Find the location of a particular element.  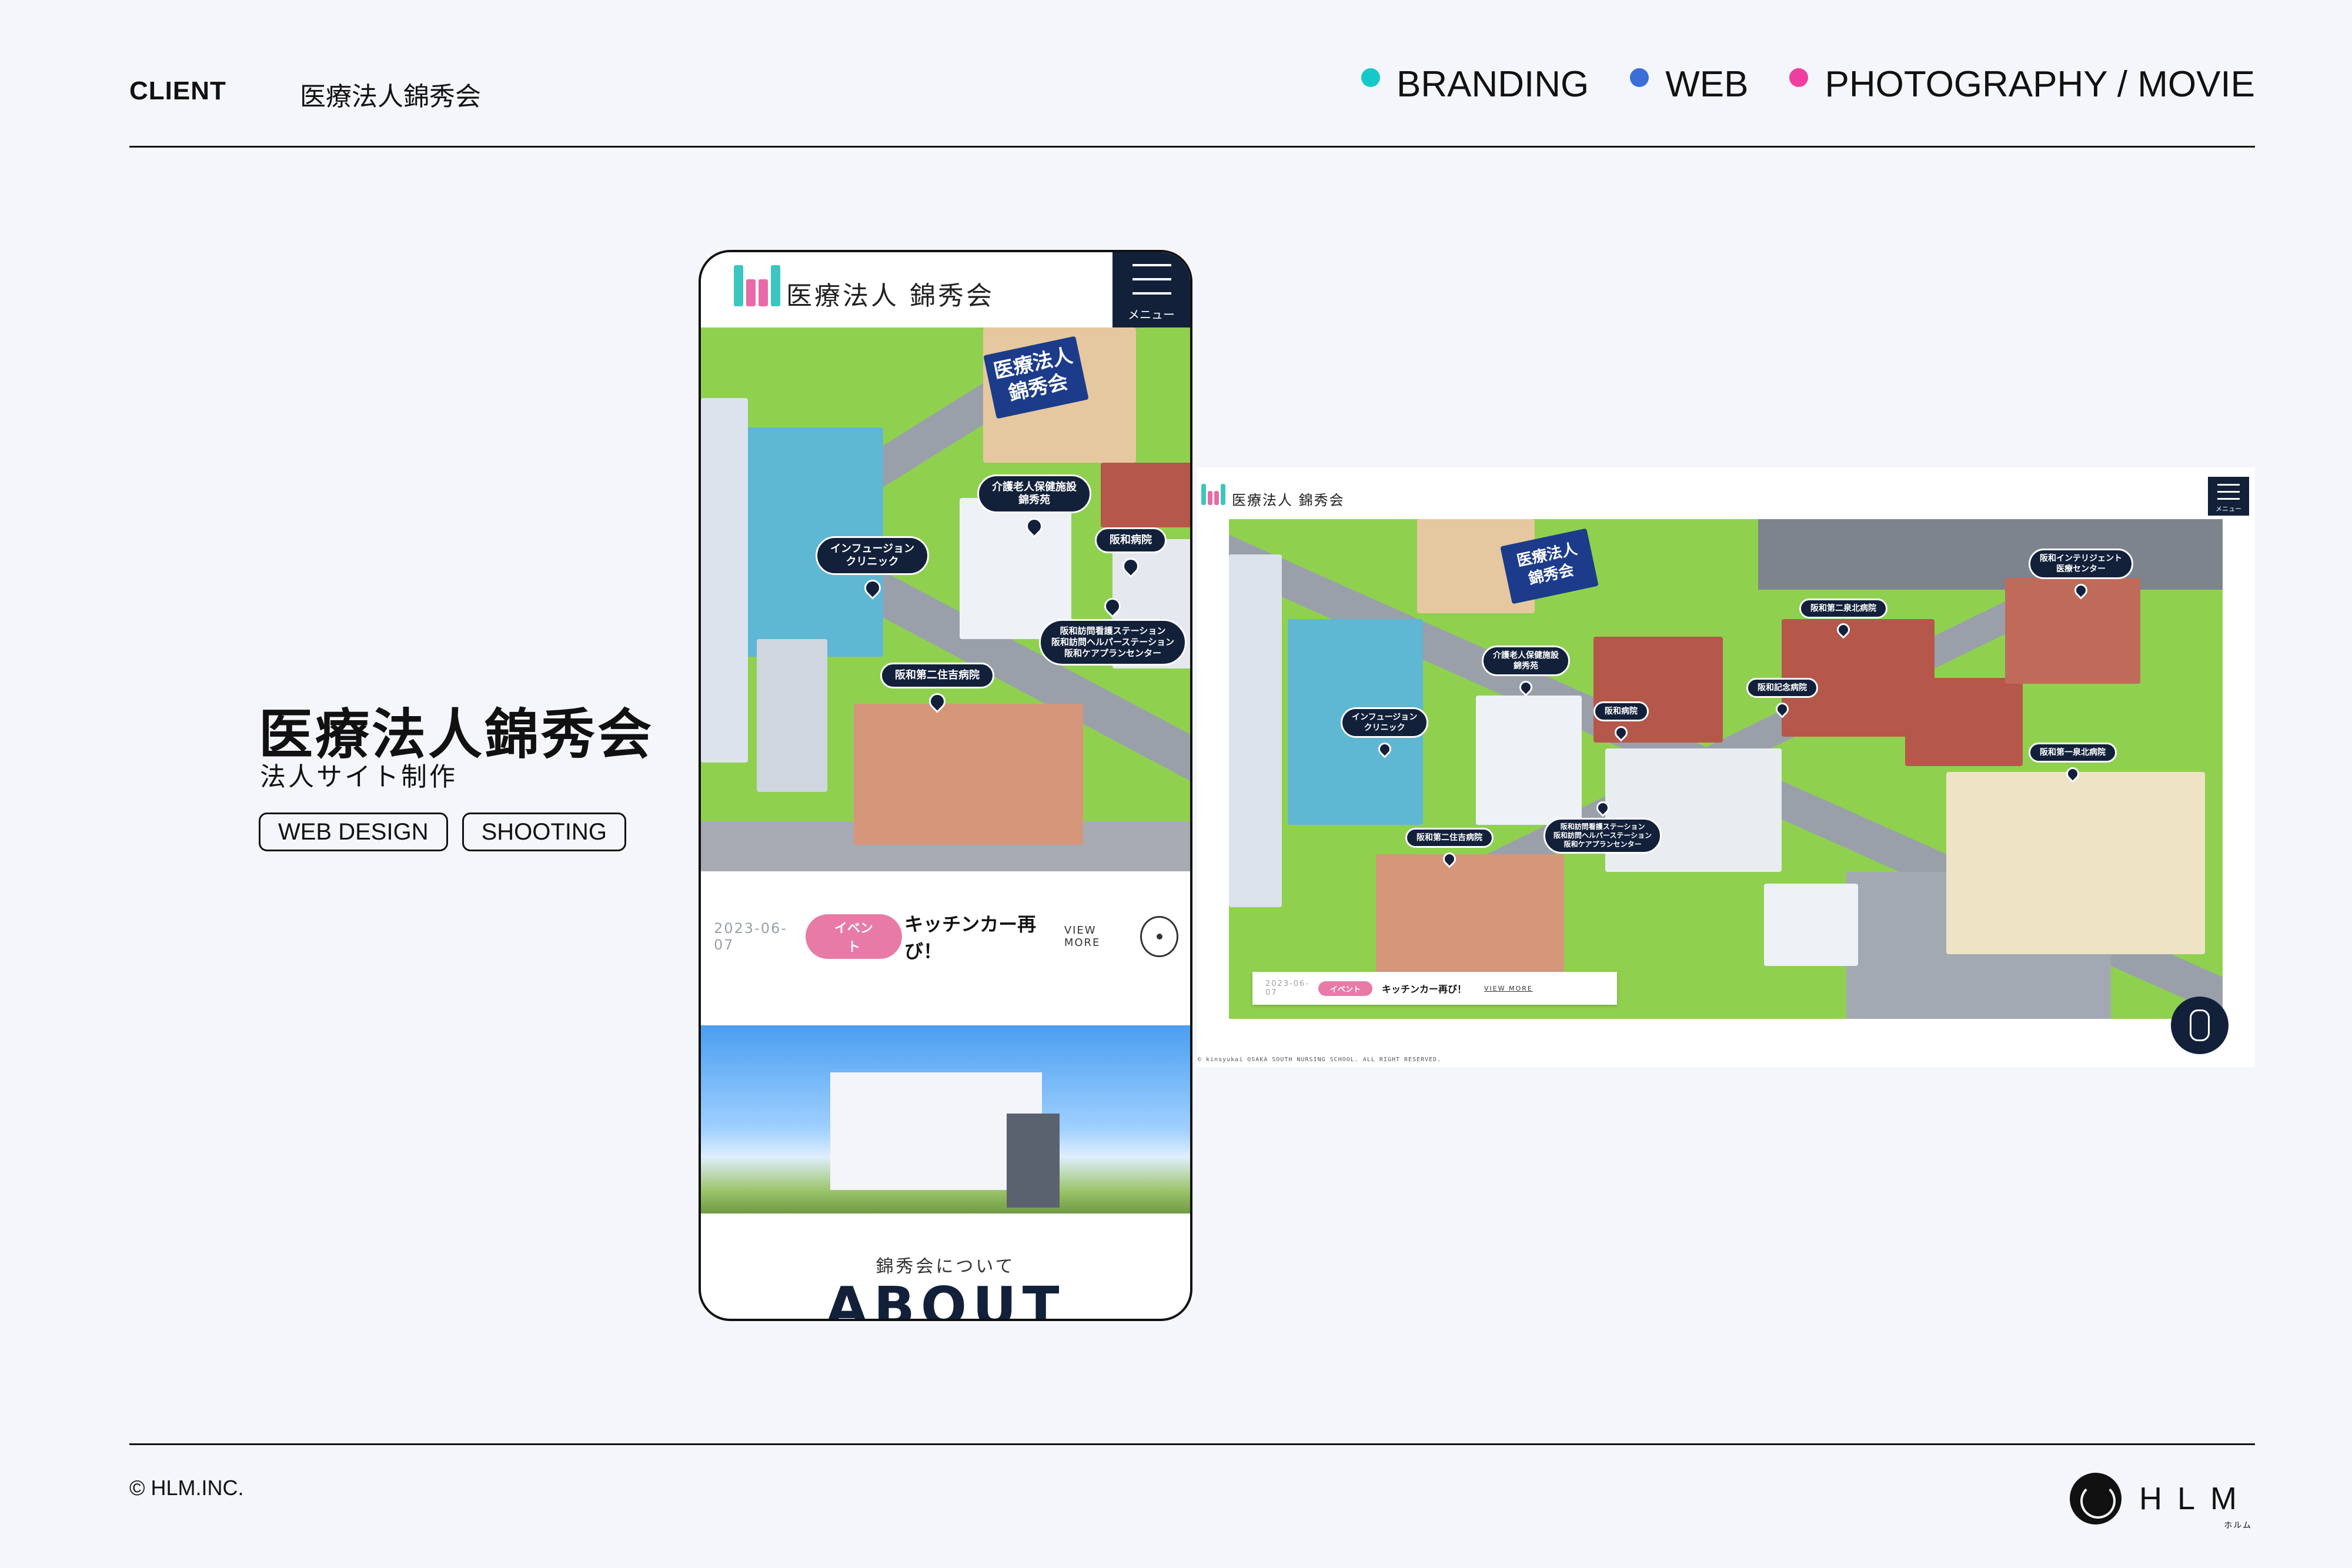

project-subtitle: 法人サイト制作 is located at coordinates (358, 777).